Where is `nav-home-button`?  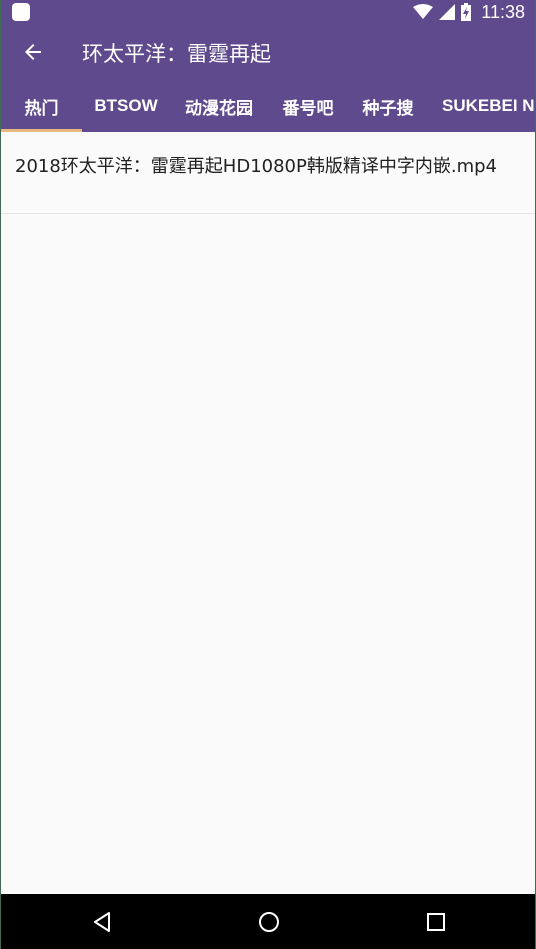 nav-home-button is located at coordinates (269, 922).